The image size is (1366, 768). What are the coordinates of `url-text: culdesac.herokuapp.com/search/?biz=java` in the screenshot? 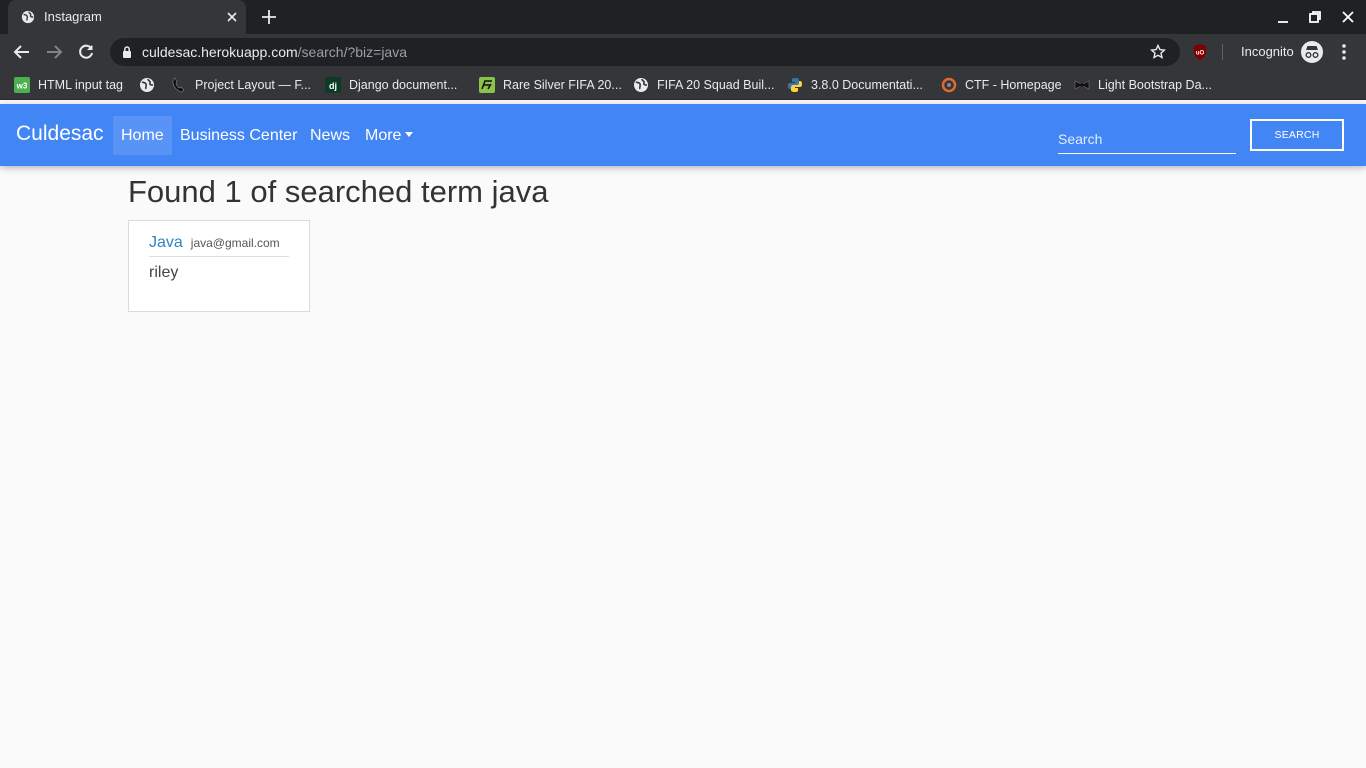 It's located at (274, 52).